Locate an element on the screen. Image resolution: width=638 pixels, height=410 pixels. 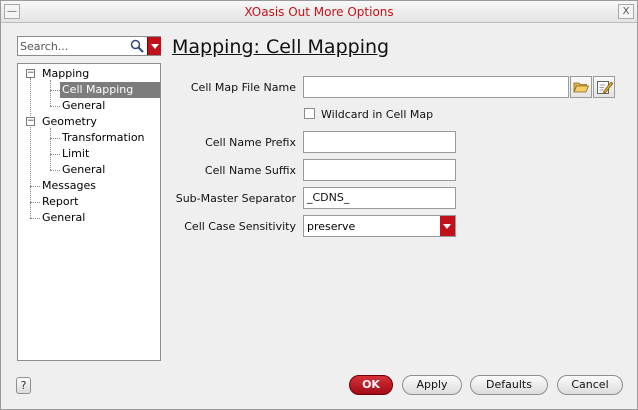
edit-icon is located at coordinates (605, 87).